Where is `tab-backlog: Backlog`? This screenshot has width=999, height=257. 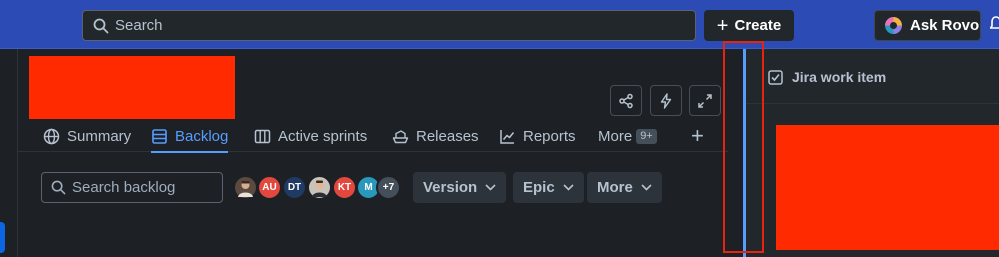 tab-backlog: Backlog is located at coordinates (190, 136).